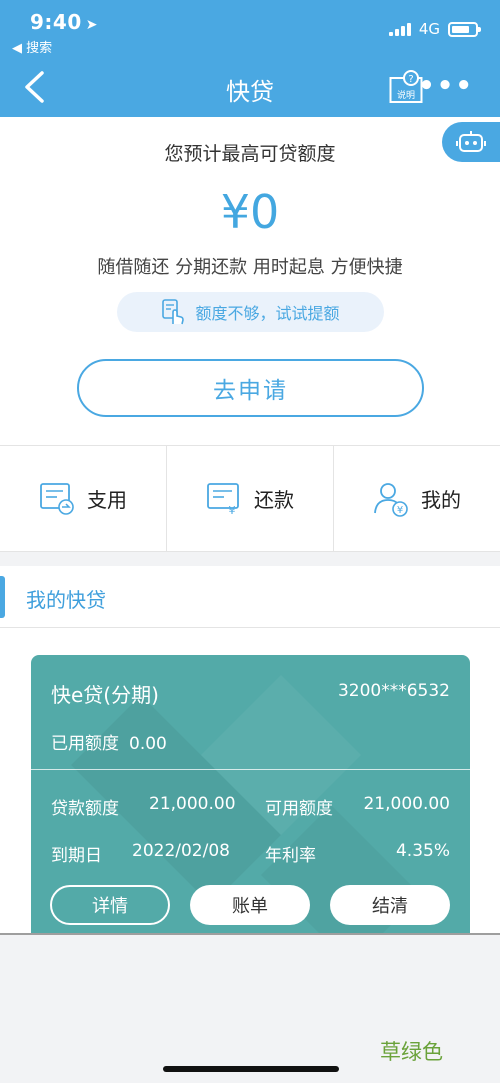  I want to click on rate-label: 年利率, so click(290, 856).